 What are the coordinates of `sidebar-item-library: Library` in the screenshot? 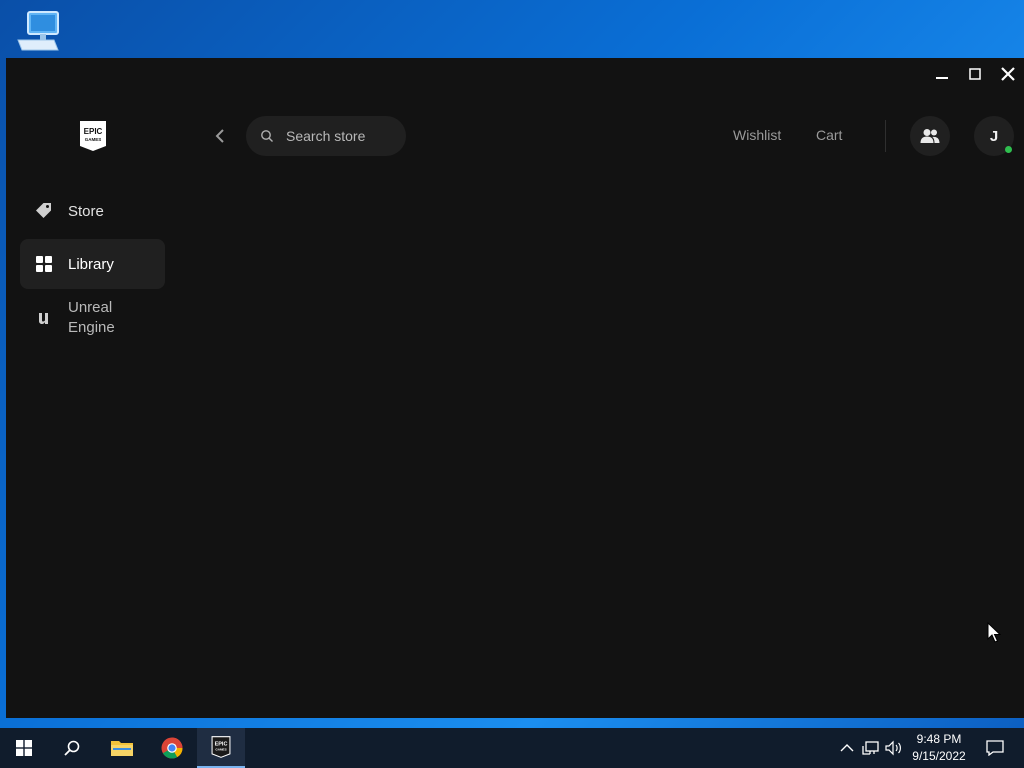 It's located at (92, 264).